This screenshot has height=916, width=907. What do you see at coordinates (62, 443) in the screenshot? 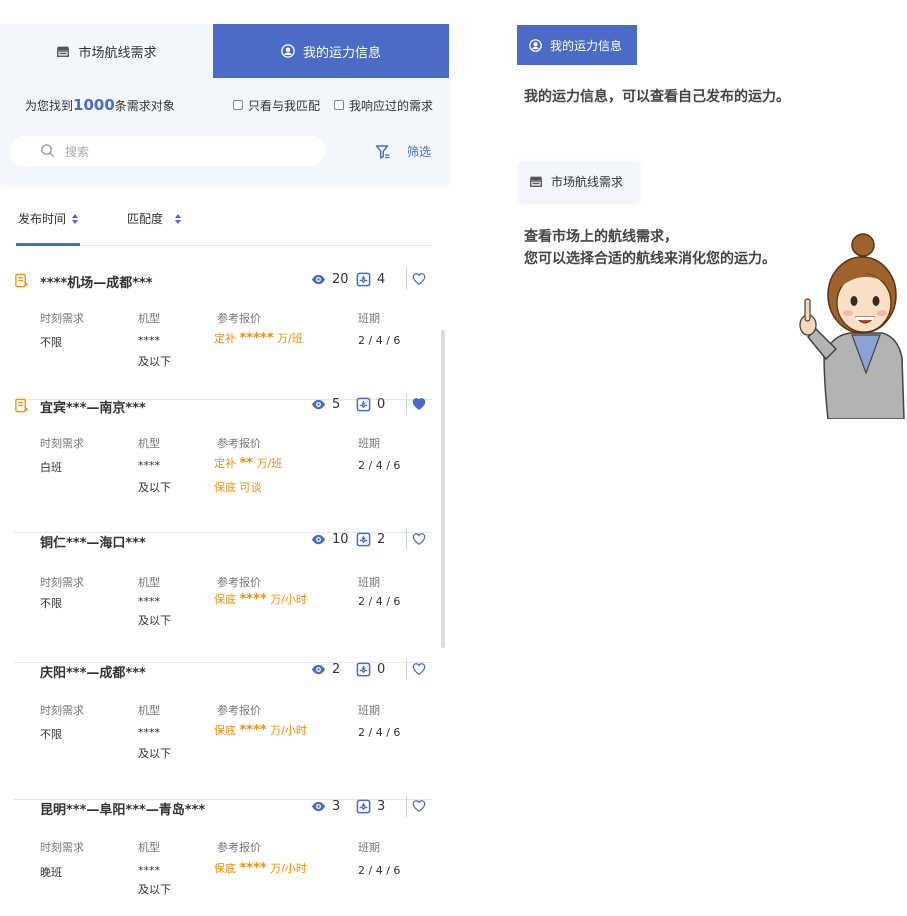
I see `time-label: 时刻需求` at bounding box center [62, 443].